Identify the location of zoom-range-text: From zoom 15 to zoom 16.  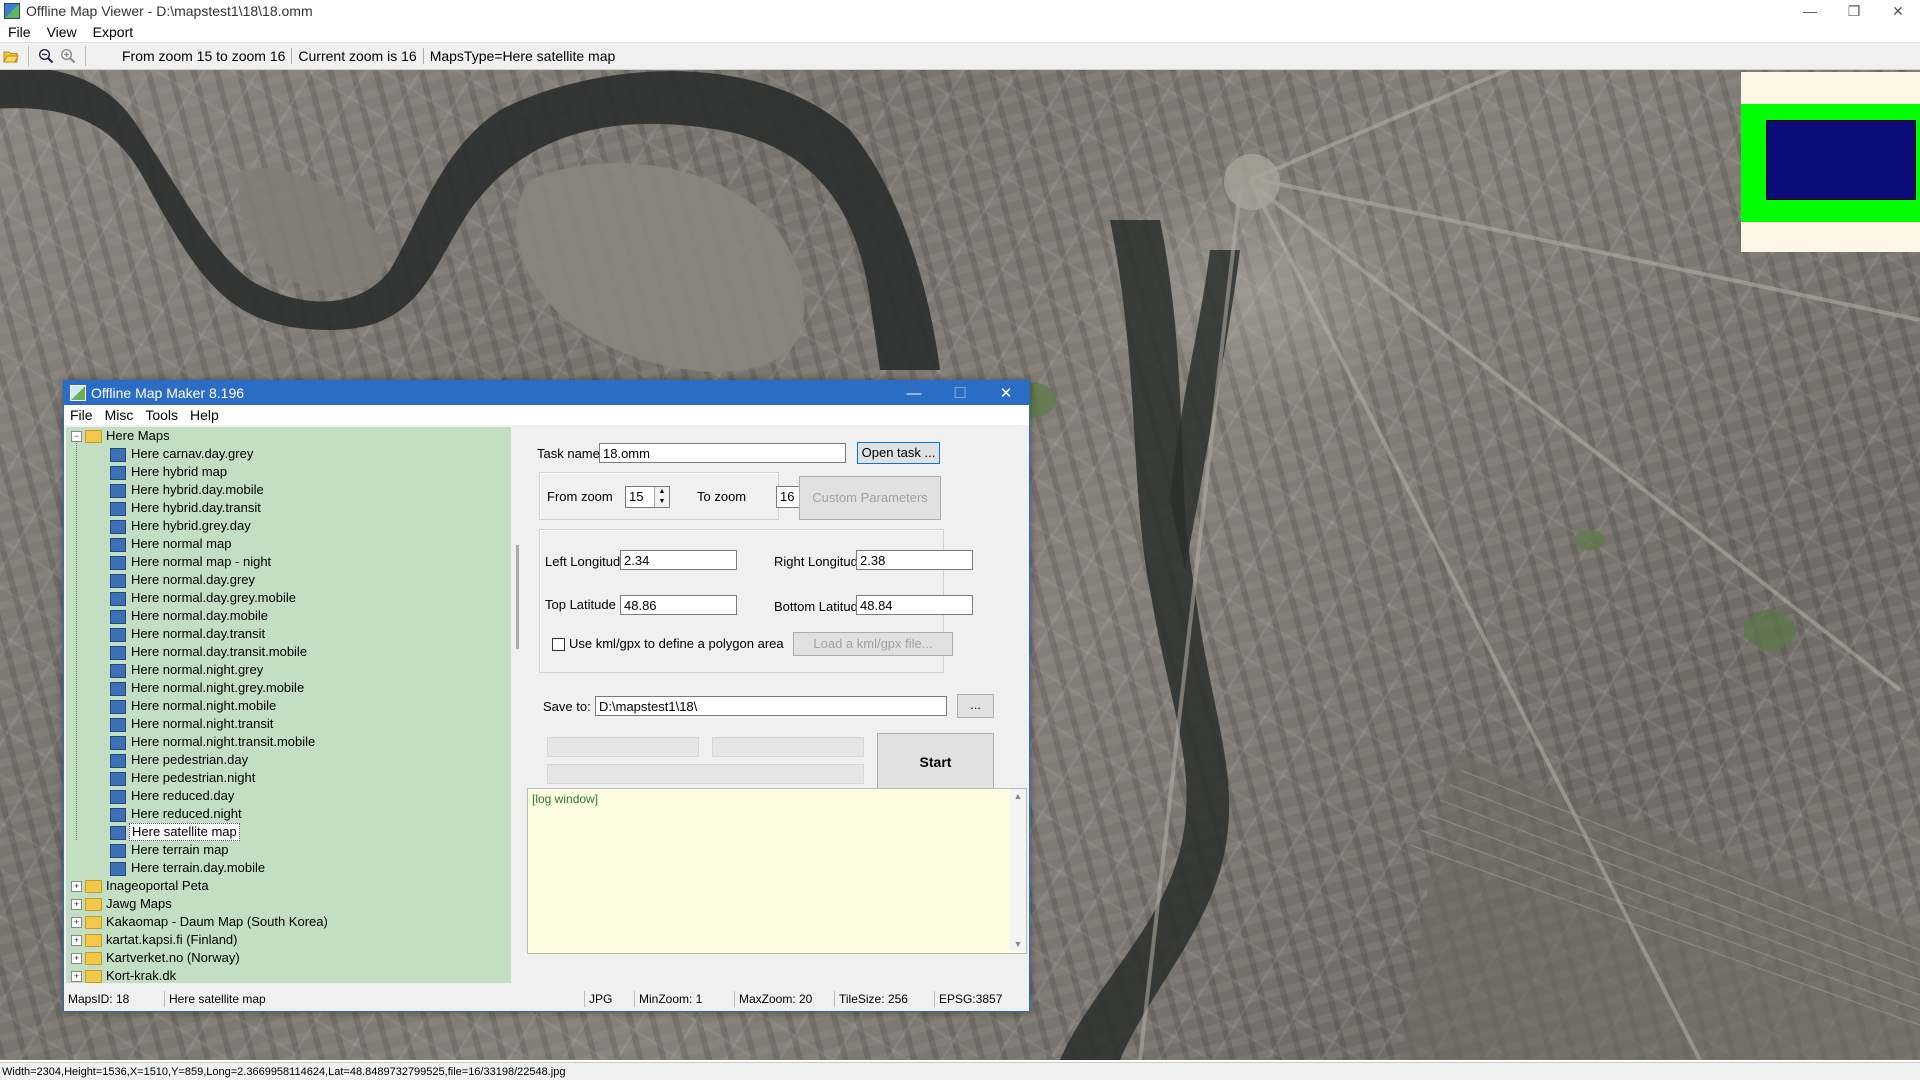
(204, 56).